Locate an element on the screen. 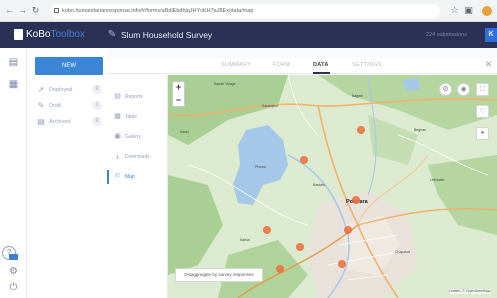 This screenshot has width=497, height=298. forms-icon: ▤ is located at coordinates (13, 62).